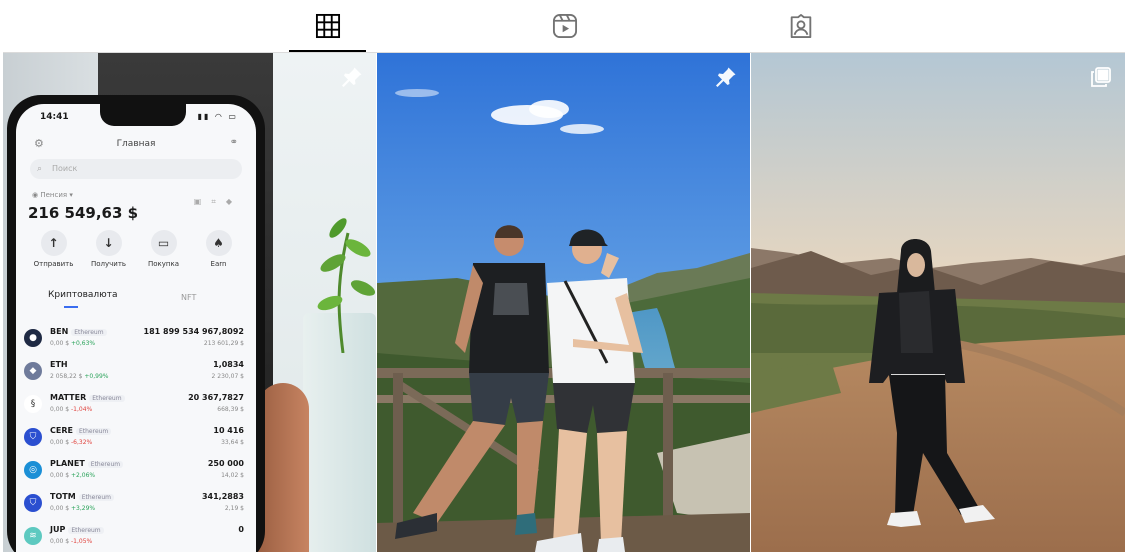 The height and width of the screenshot is (552, 1129). Describe the element at coordinates (71, 409) in the screenshot. I see `token-price: 0,00 $ -1,04%` at that location.